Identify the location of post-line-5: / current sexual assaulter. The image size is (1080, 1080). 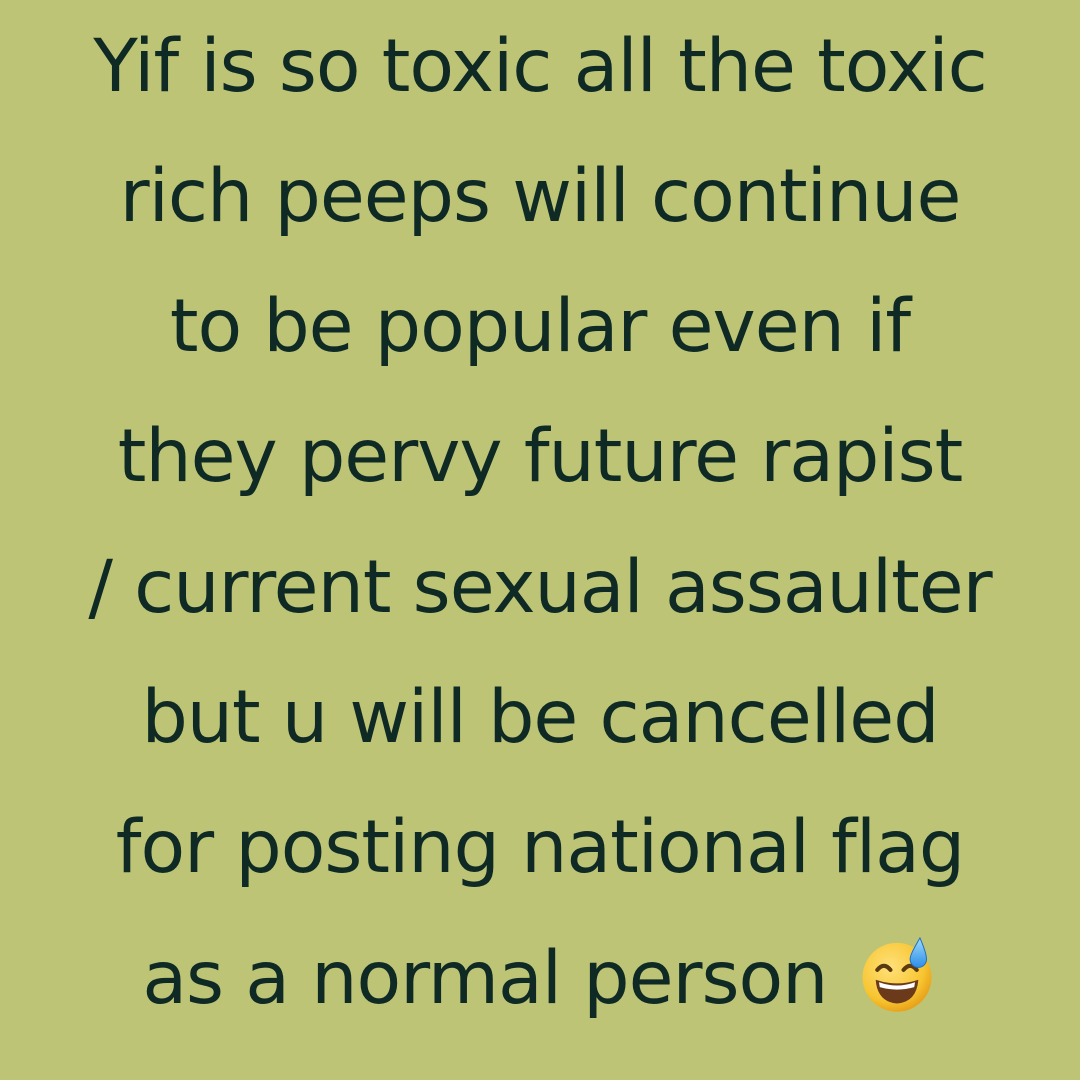
(540, 587).